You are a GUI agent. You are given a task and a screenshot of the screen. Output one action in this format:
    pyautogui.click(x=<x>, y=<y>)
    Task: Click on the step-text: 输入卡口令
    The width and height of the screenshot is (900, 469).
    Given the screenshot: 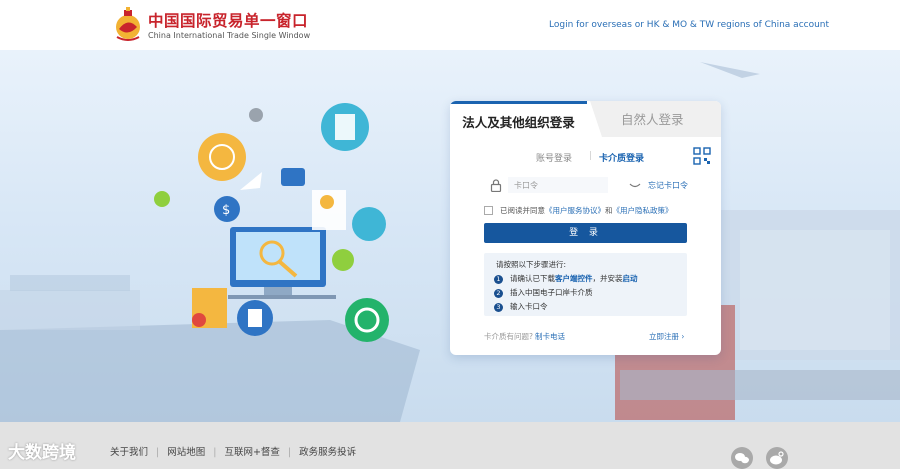 What is the action you would take?
    pyautogui.click(x=529, y=306)
    